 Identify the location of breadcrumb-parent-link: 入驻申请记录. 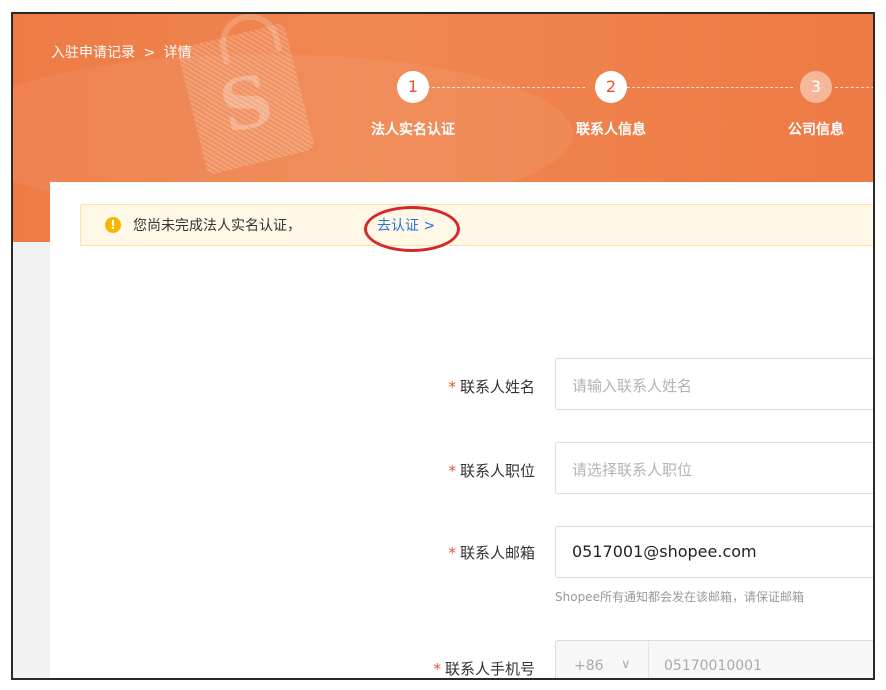
(93, 53).